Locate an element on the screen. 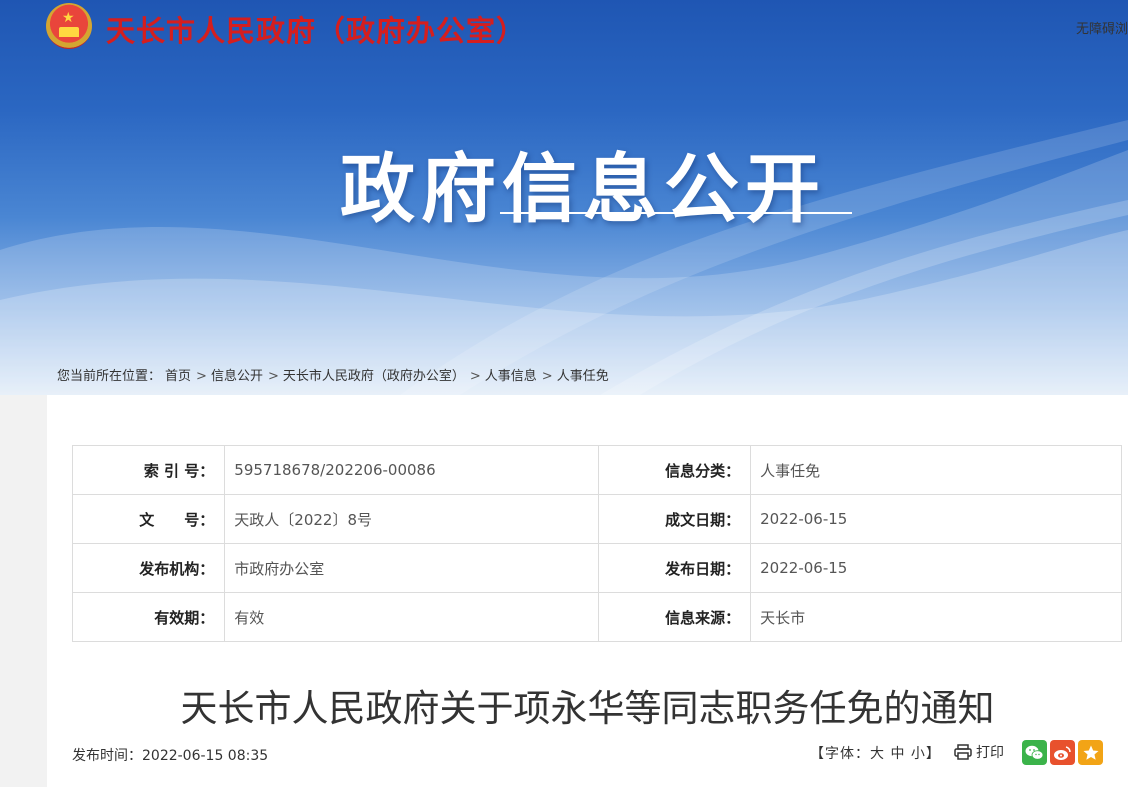  breadcrumb: 您当前所在位置： 首页 > 信息公开 > 天长市人民政府（政府办公室） > 人事信息 > 人事任免 is located at coordinates (335, 374).